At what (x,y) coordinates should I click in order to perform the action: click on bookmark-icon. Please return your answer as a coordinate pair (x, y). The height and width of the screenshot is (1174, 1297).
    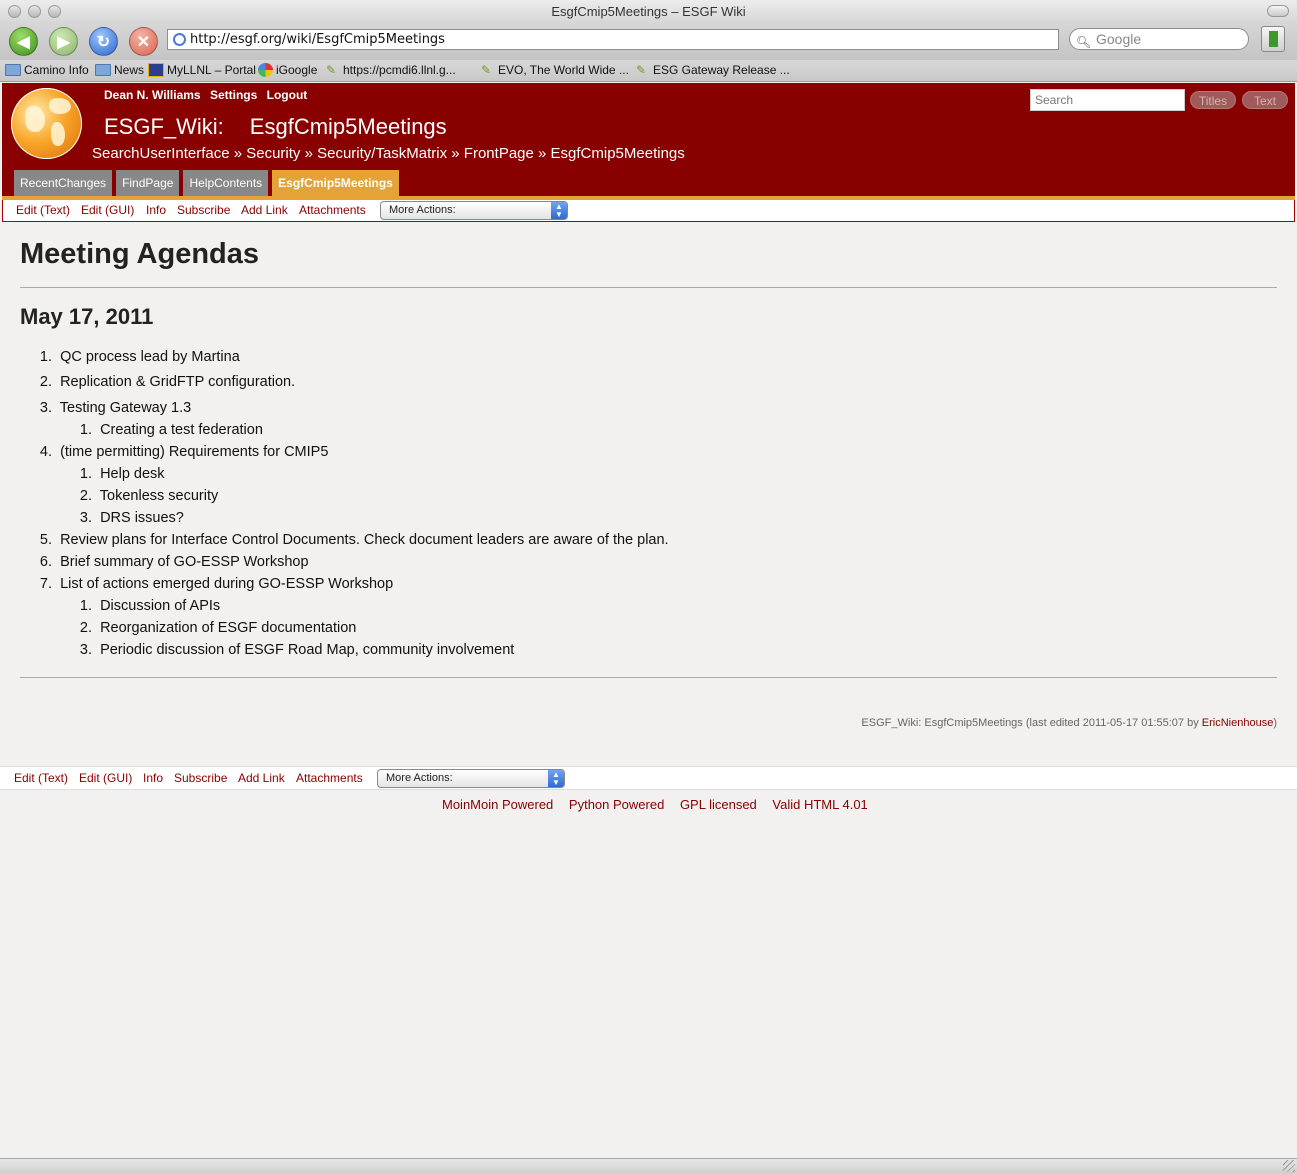
    Looking at the image, I should click on (1273, 39).